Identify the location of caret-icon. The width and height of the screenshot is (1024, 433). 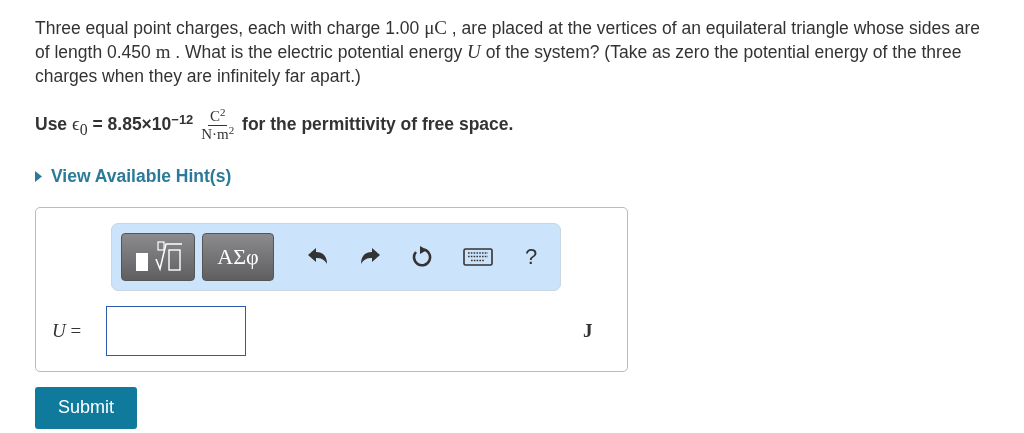
(38, 176).